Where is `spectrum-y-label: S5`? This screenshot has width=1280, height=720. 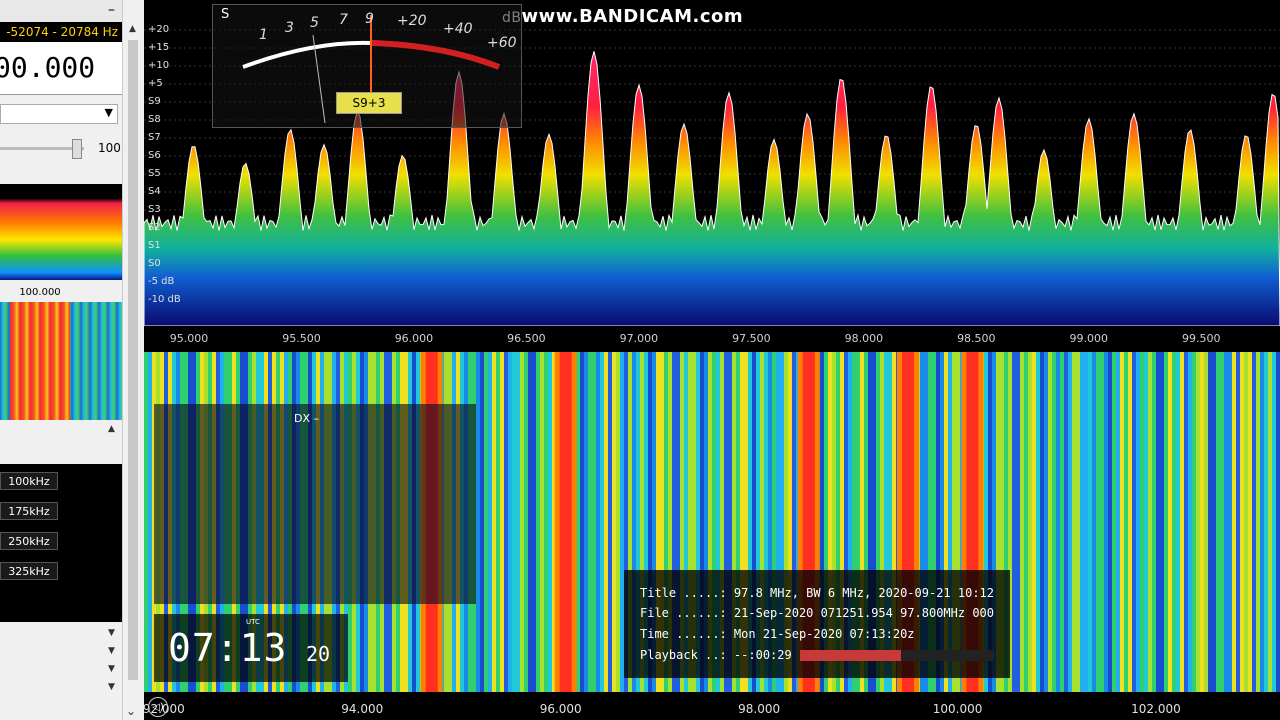 spectrum-y-label: S5 is located at coordinates (154, 173).